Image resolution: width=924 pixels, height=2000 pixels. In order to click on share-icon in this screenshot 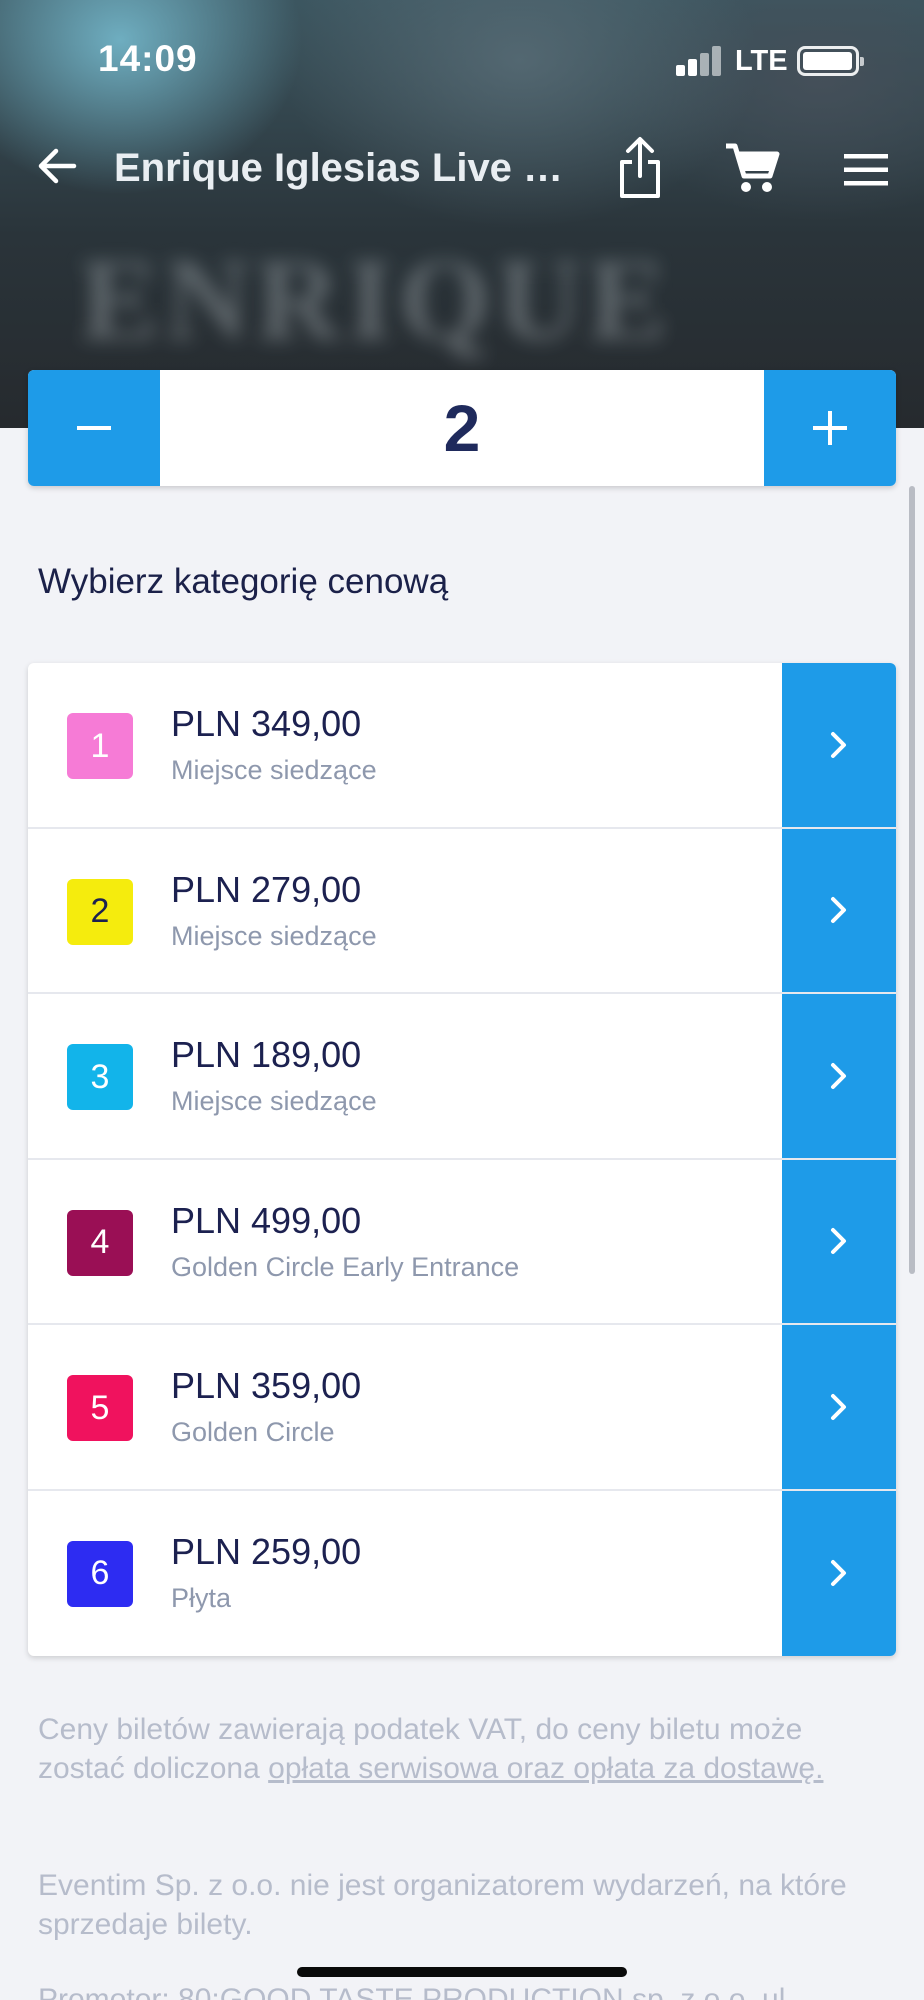, I will do `click(640, 167)`.